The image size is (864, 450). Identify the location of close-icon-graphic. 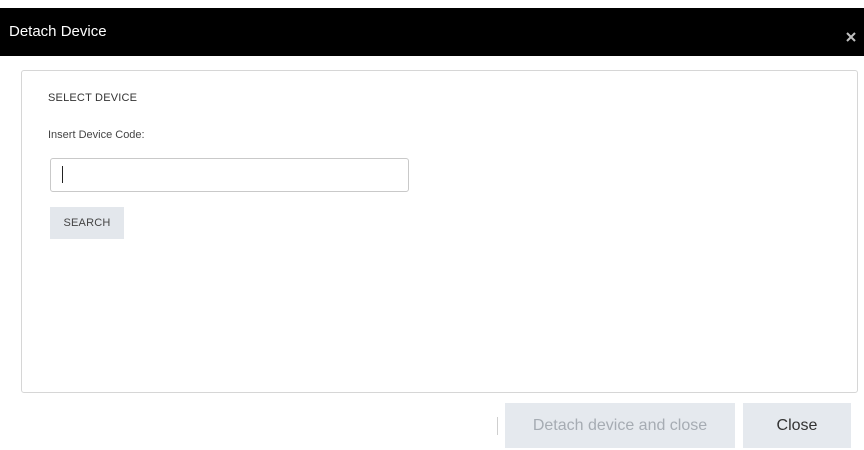
(851, 37).